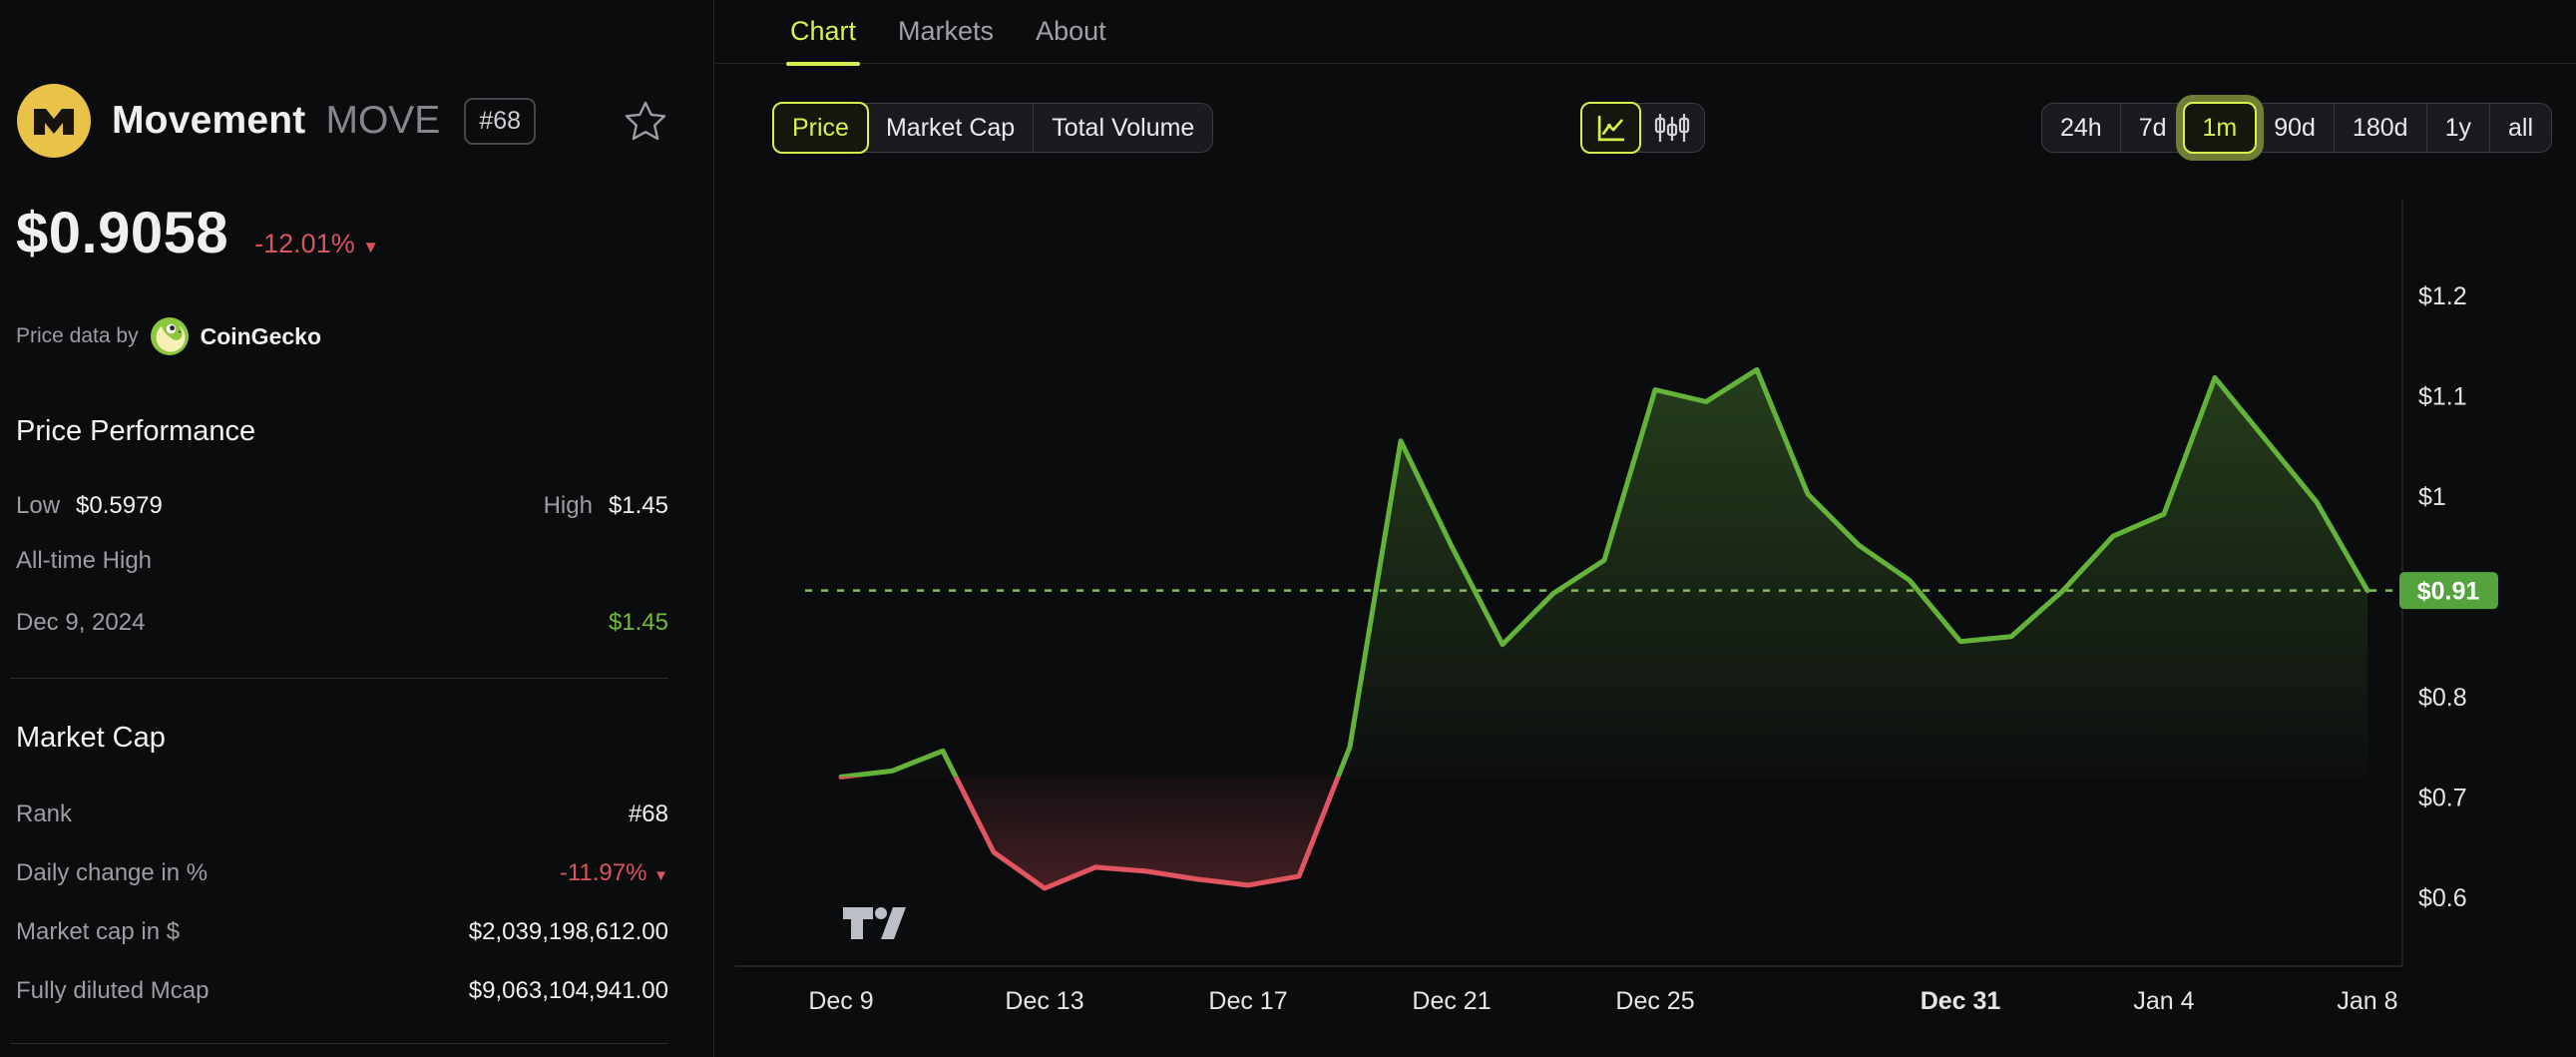 The height and width of the screenshot is (1057, 2576). What do you see at coordinates (1247, 1001) in the screenshot?
I see `x-tick-label: Dec 17` at bounding box center [1247, 1001].